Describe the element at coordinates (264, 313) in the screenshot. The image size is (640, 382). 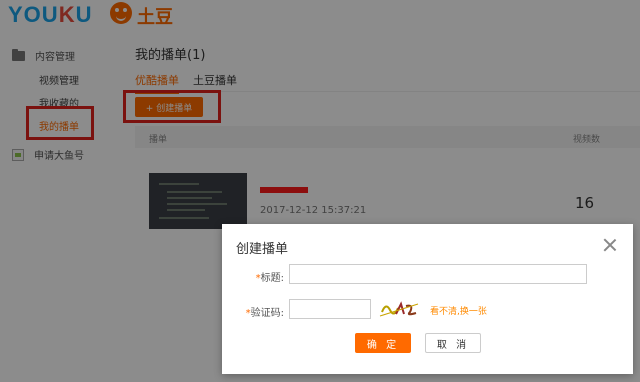
I see `captcha-label: *验证码:` at that location.